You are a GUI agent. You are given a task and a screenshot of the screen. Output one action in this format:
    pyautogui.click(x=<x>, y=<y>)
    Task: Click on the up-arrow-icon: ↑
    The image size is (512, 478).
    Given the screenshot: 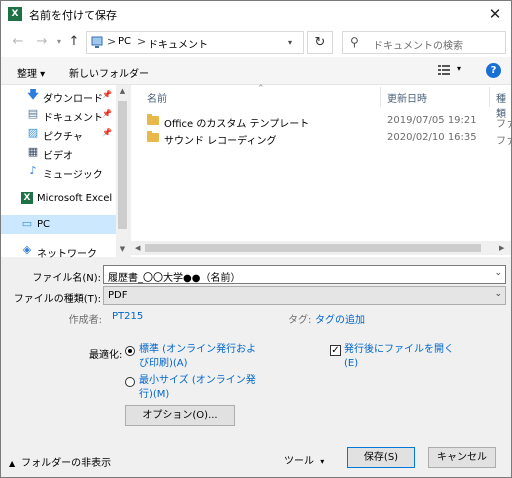 What is the action you would take?
    pyautogui.click(x=74, y=42)
    